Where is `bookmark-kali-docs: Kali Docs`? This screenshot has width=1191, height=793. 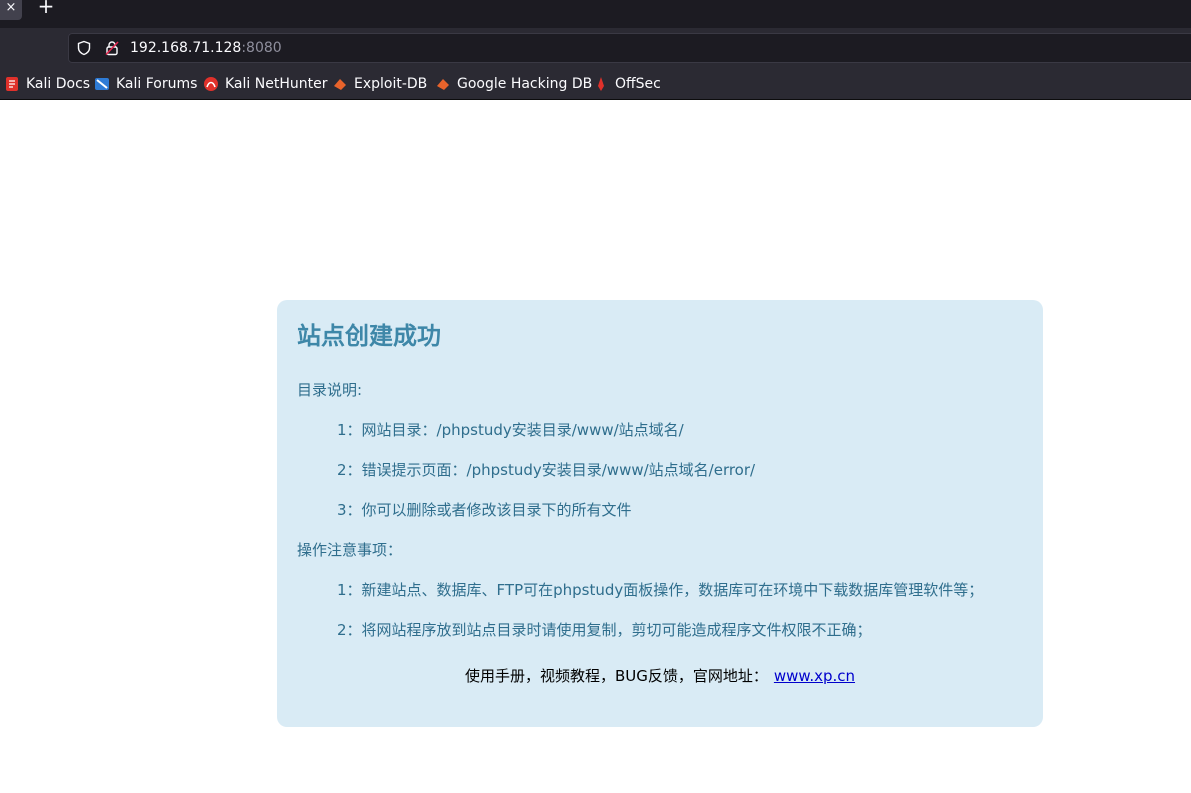 bookmark-kali-docs: Kali Docs is located at coordinates (47, 84).